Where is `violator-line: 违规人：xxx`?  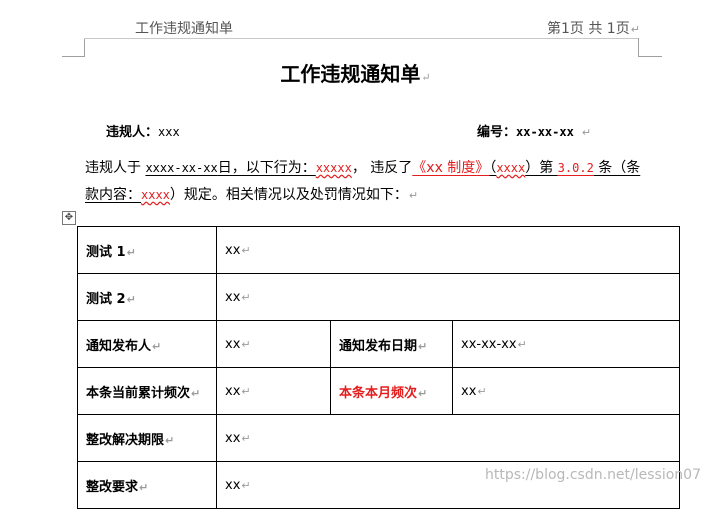 violator-line: 违规人：xxx is located at coordinates (143, 130).